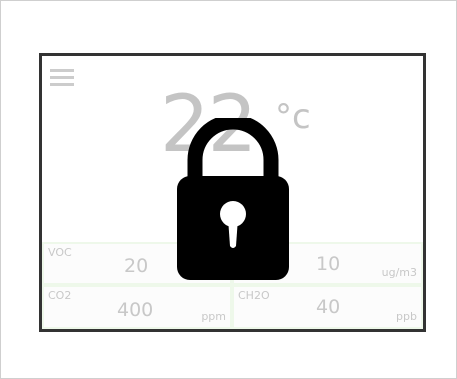 This screenshot has width=457, height=379. I want to click on reading-co2: CO2 400 ppm, so click(137, 307).